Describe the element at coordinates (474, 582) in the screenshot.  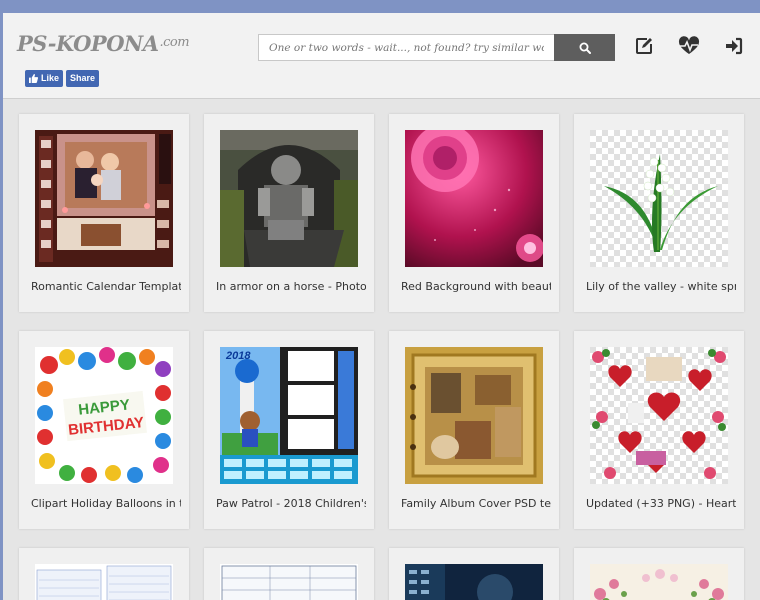
I see `dark-blue-thumbnail` at that location.